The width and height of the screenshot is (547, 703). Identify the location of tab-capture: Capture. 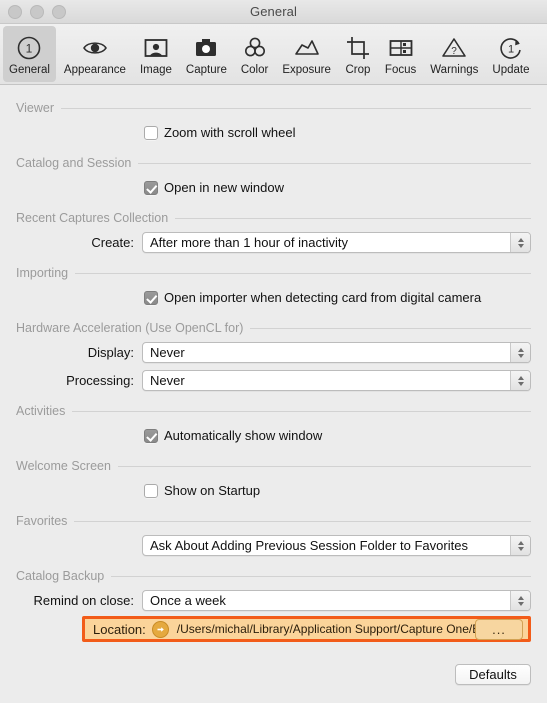
(206, 54).